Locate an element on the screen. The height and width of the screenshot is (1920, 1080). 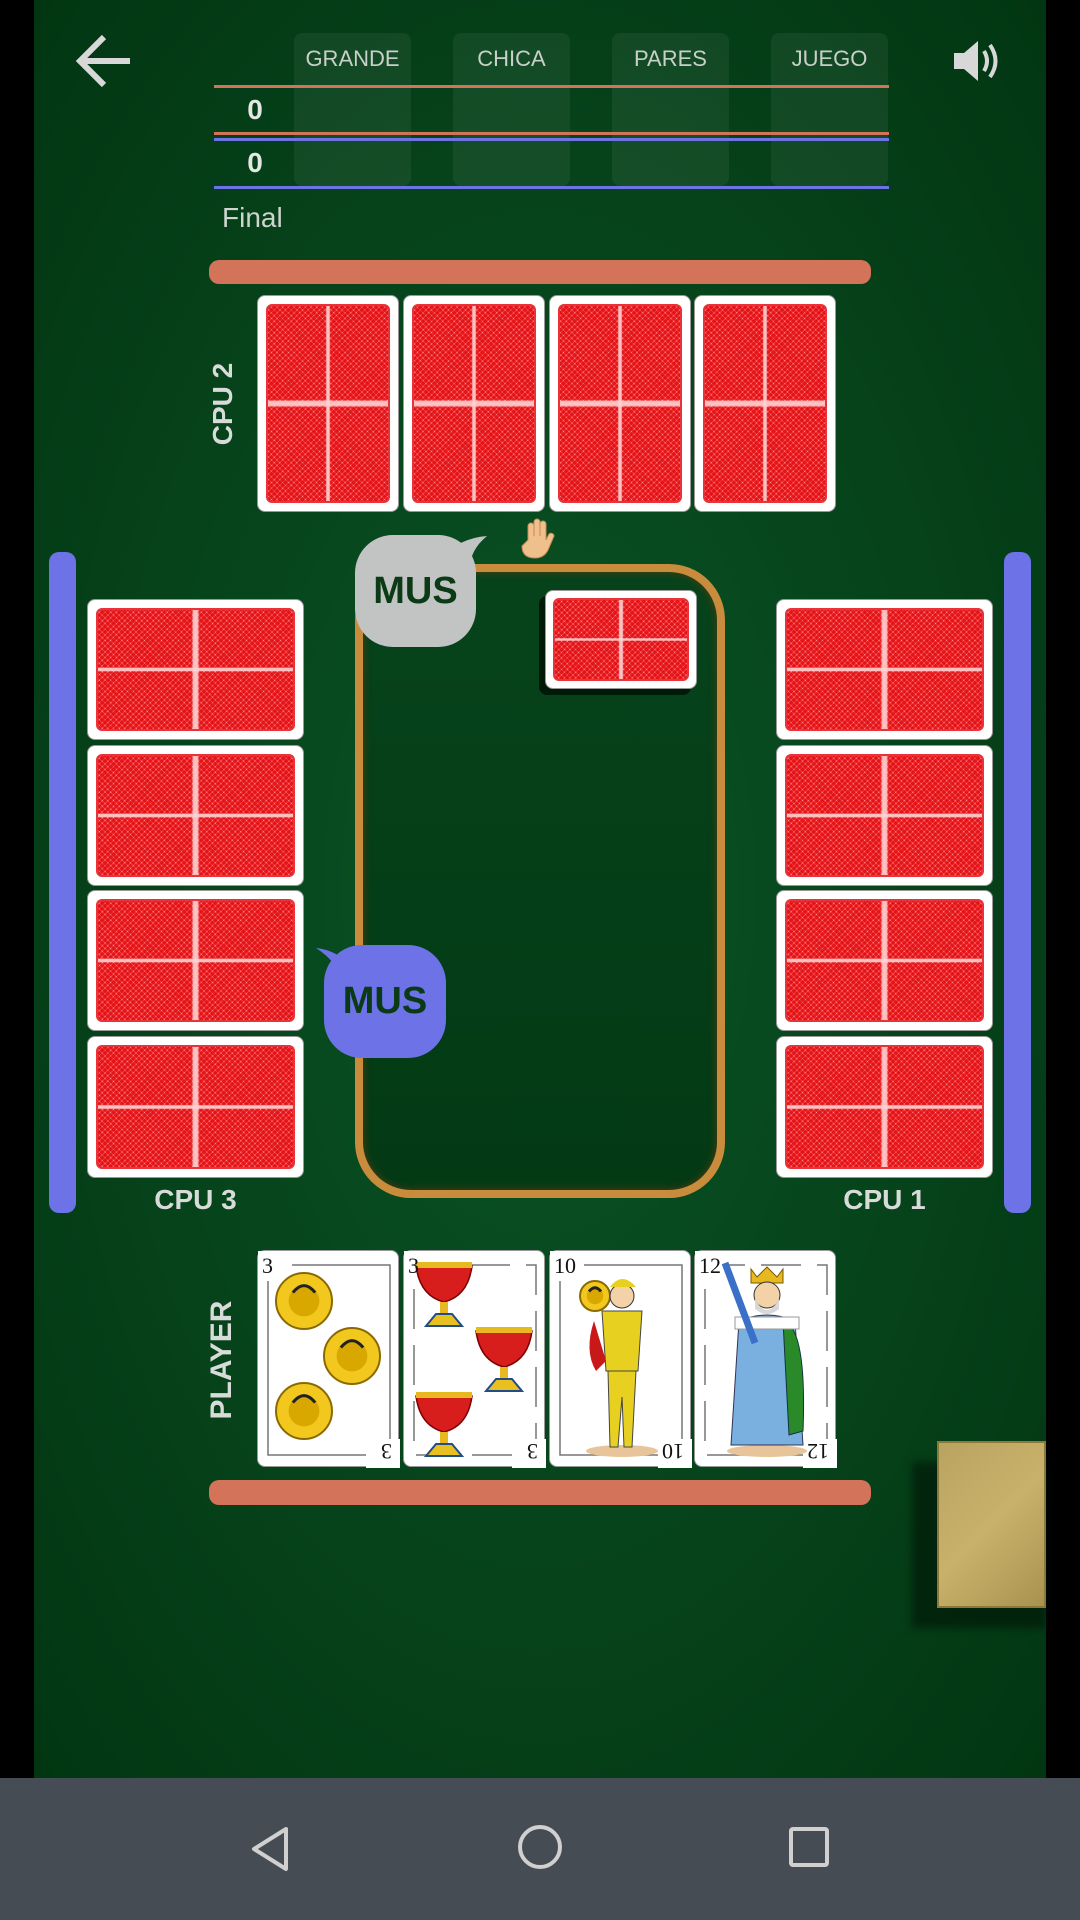
card-rank: 10 is located at coordinates (565, 1265).